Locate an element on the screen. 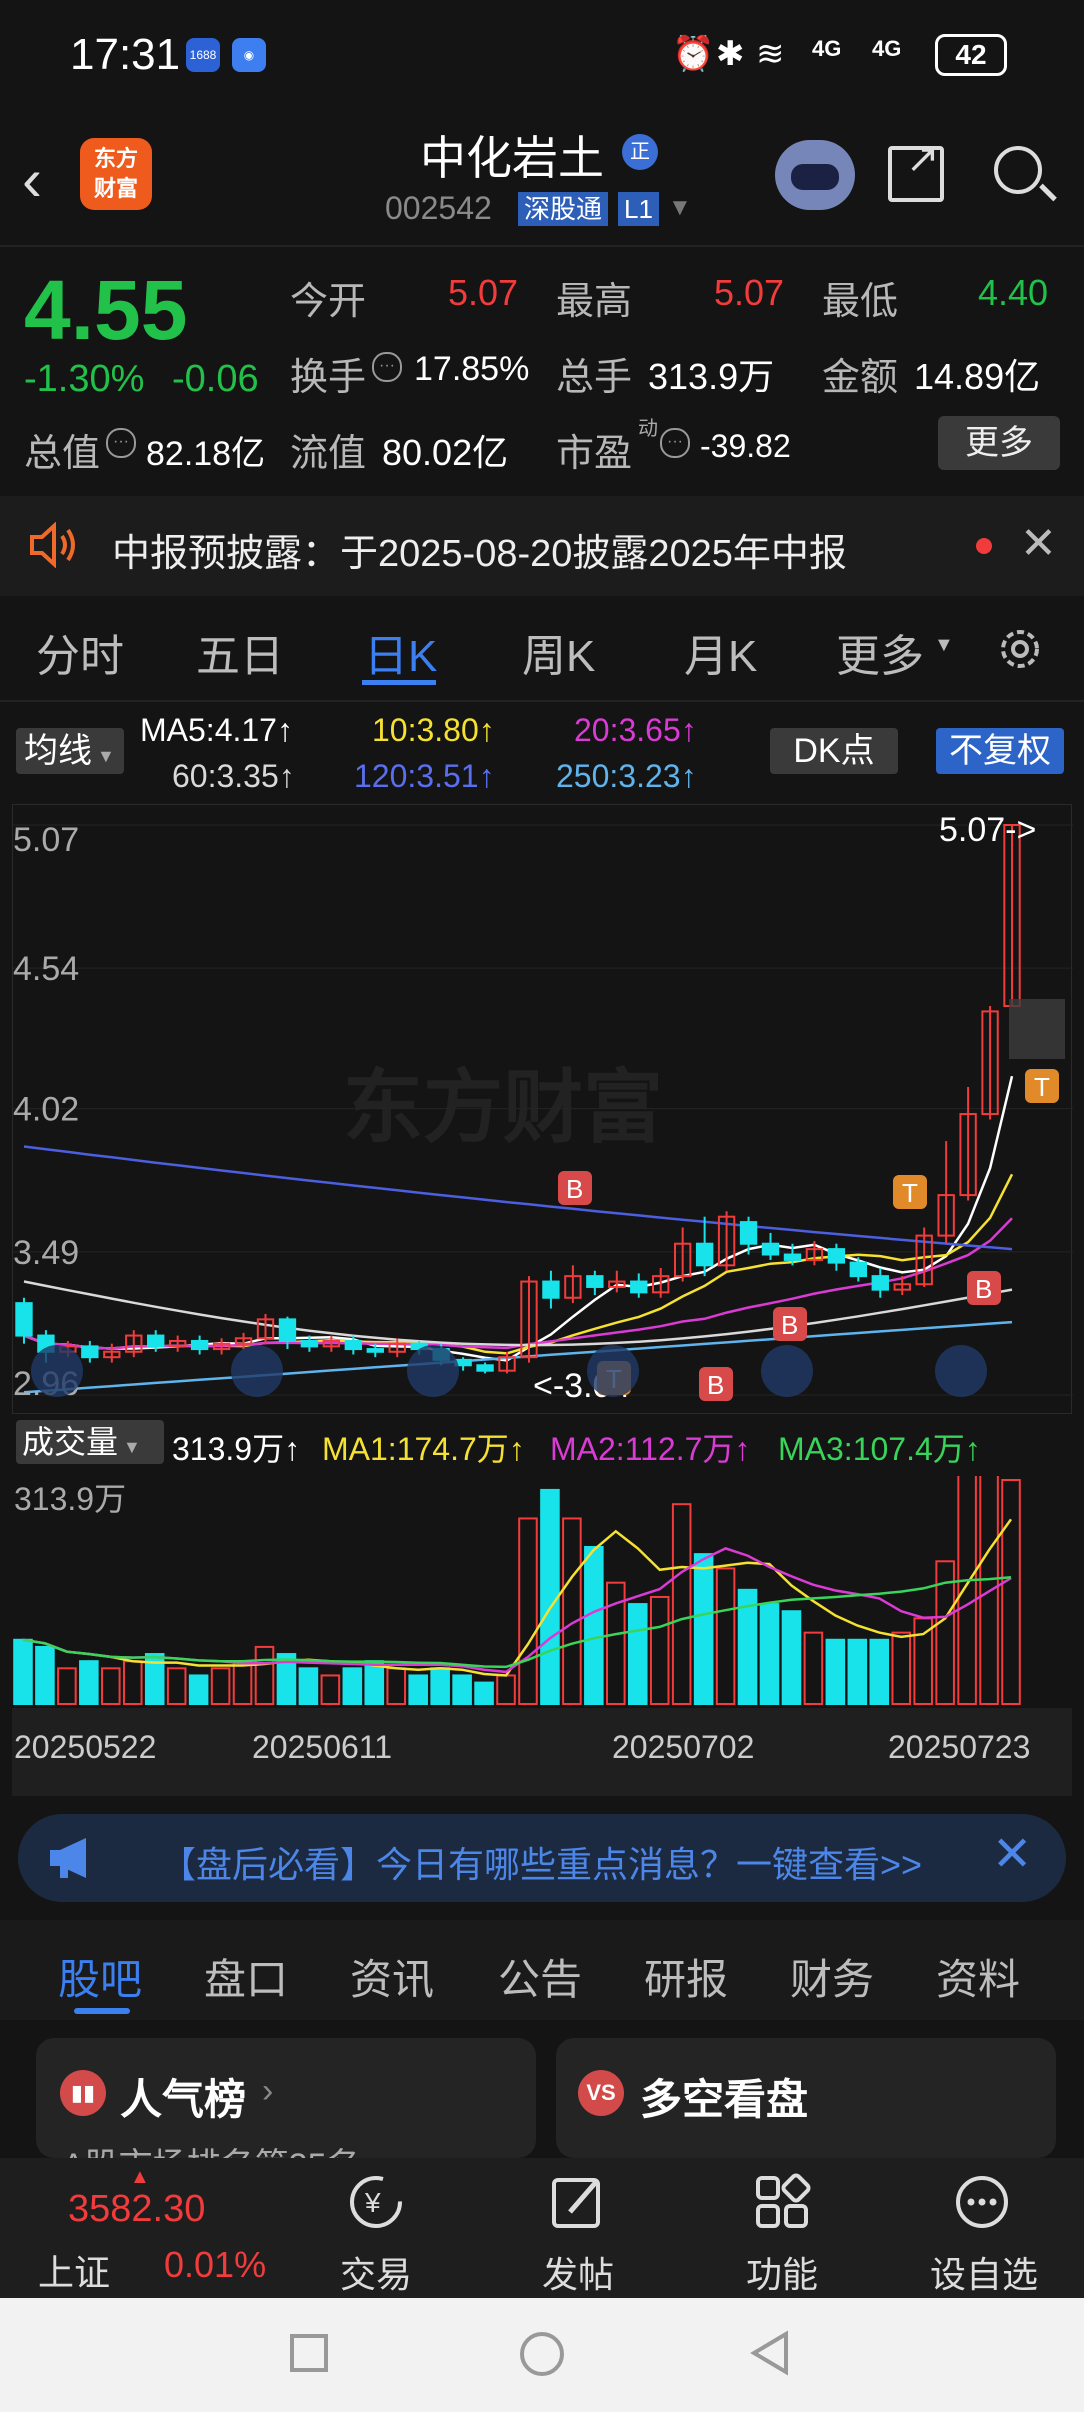 The image size is (1084, 2412). share-icon is located at coordinates (916, 169).